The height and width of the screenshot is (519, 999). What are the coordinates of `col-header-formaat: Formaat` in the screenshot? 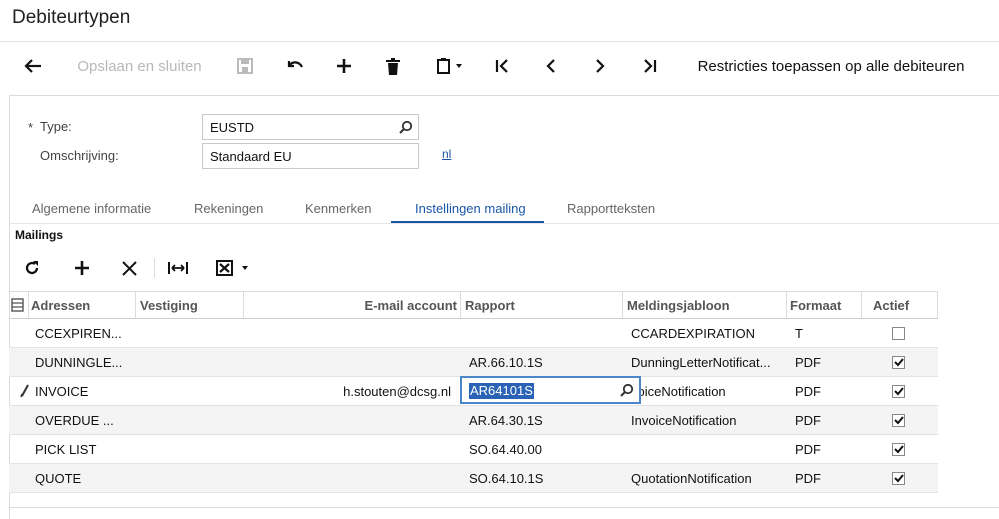 It's located at (824, 305).